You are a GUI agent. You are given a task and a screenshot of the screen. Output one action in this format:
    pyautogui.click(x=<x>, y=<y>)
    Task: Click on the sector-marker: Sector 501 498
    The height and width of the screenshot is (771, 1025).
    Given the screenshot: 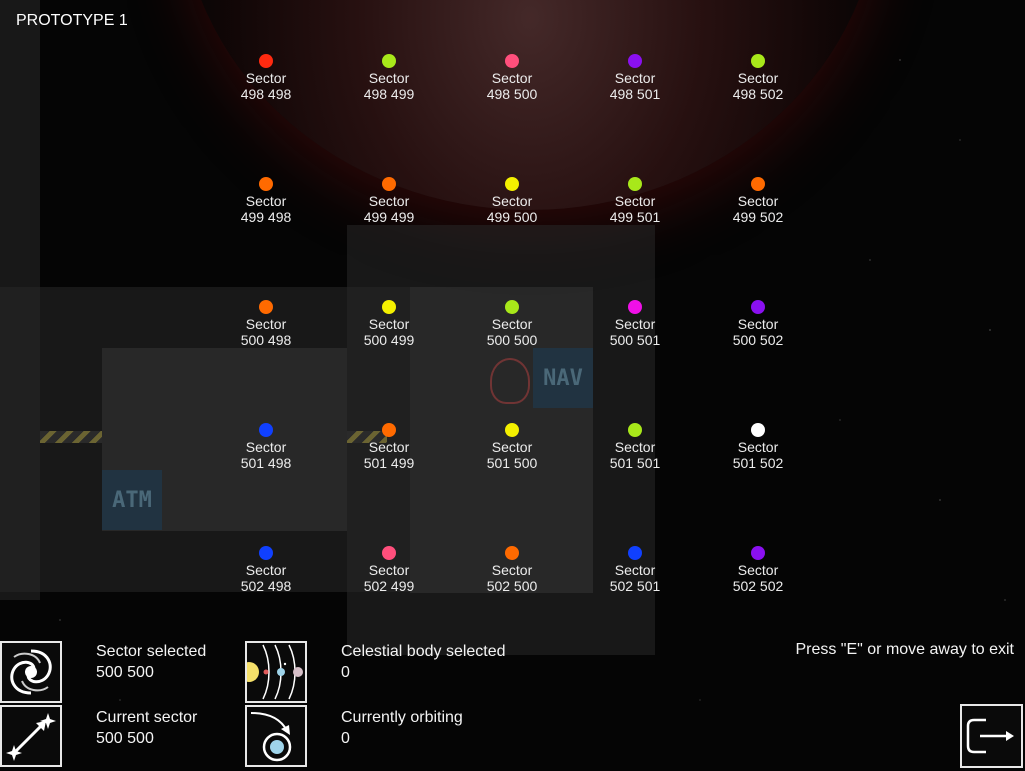 What is the action you would take?
    pyautogui.click(x=266, y=447)
    